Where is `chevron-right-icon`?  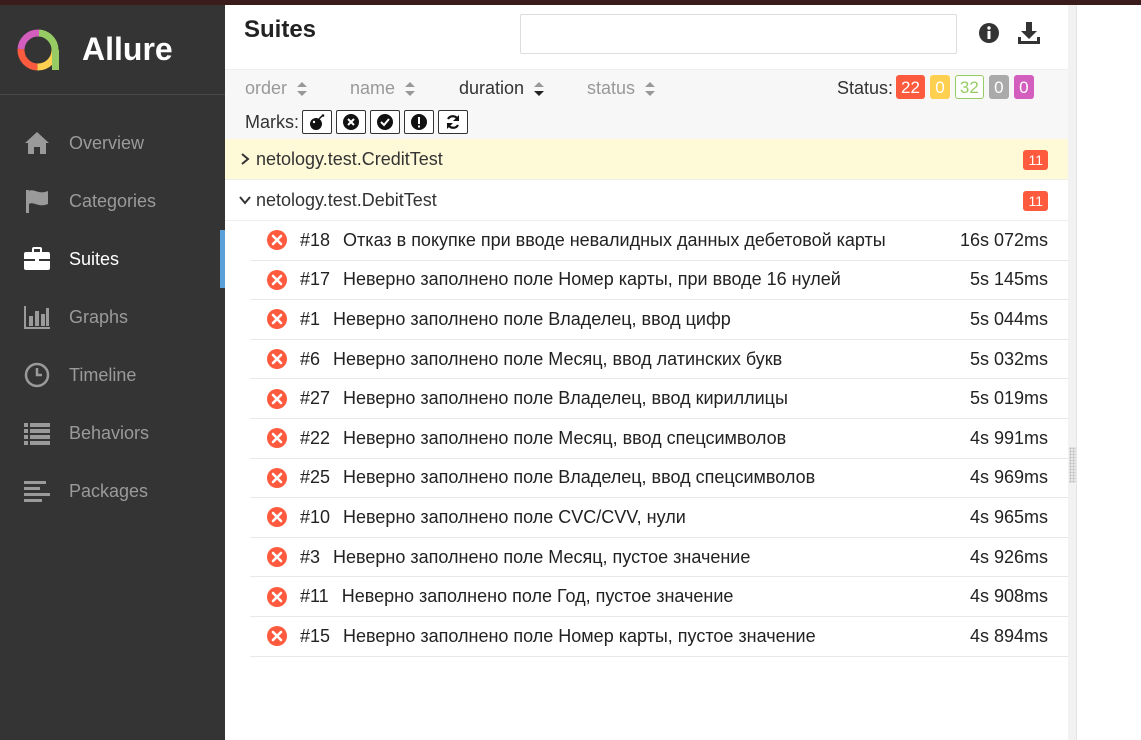 chevron-right-icon is located at coordinates (245, 159).